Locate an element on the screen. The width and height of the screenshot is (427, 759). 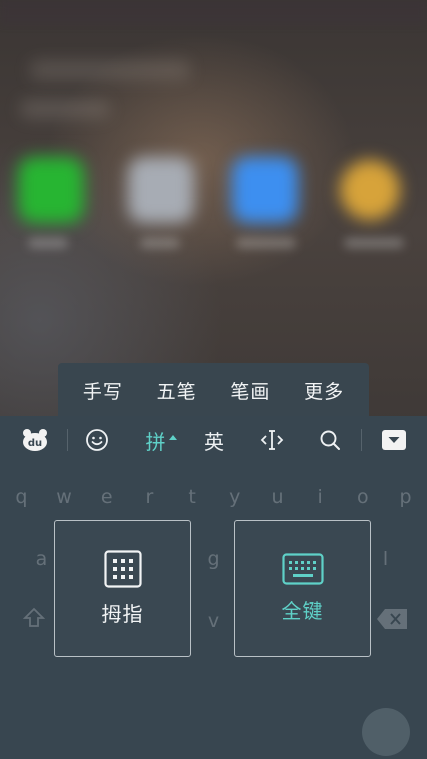
hide-keyboard-button is located at coordinates (394, 440).